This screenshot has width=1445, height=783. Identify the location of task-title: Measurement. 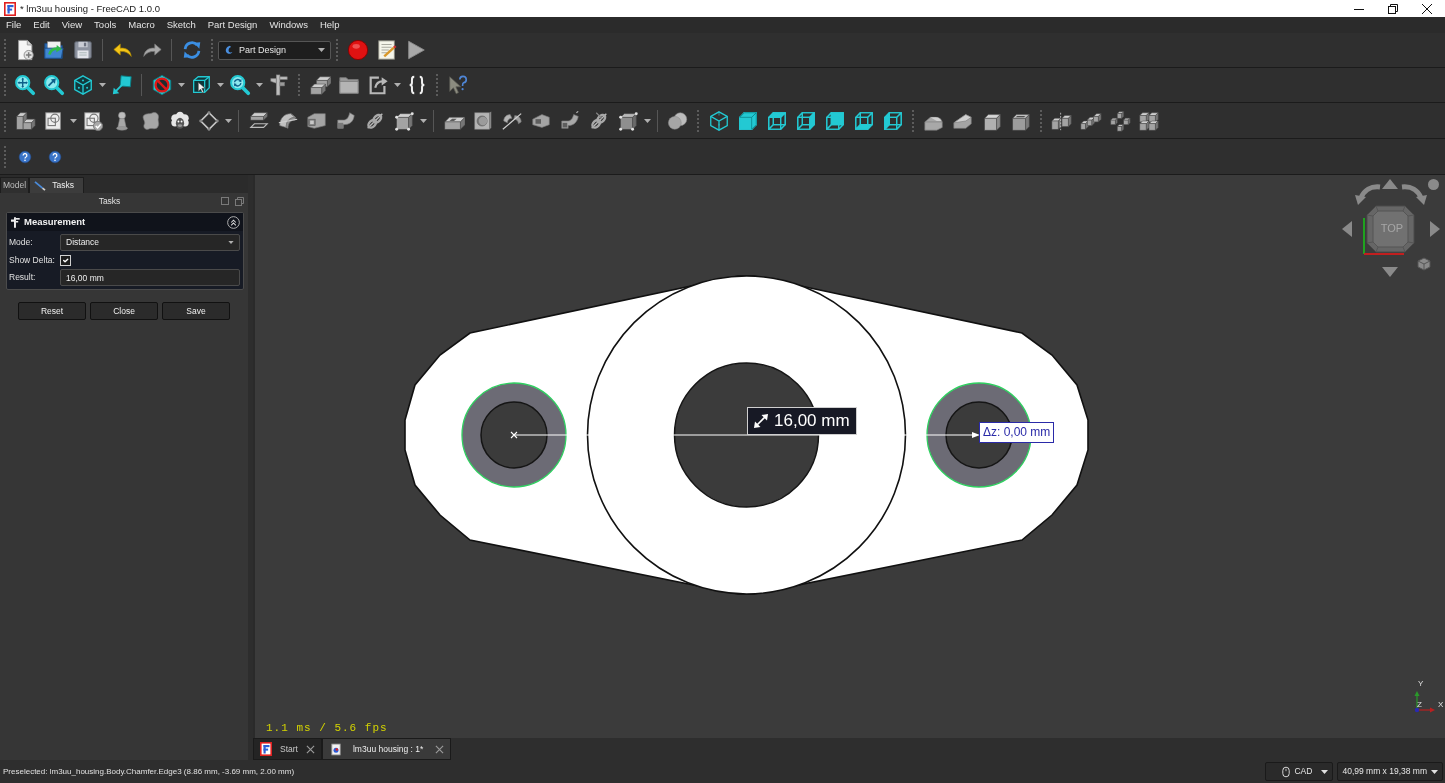
(55, 222).